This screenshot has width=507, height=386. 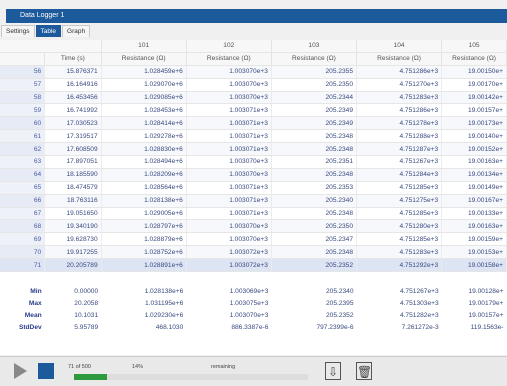 I want to click on table-cell: 1.003070e+3, so click(x=229, y=72).